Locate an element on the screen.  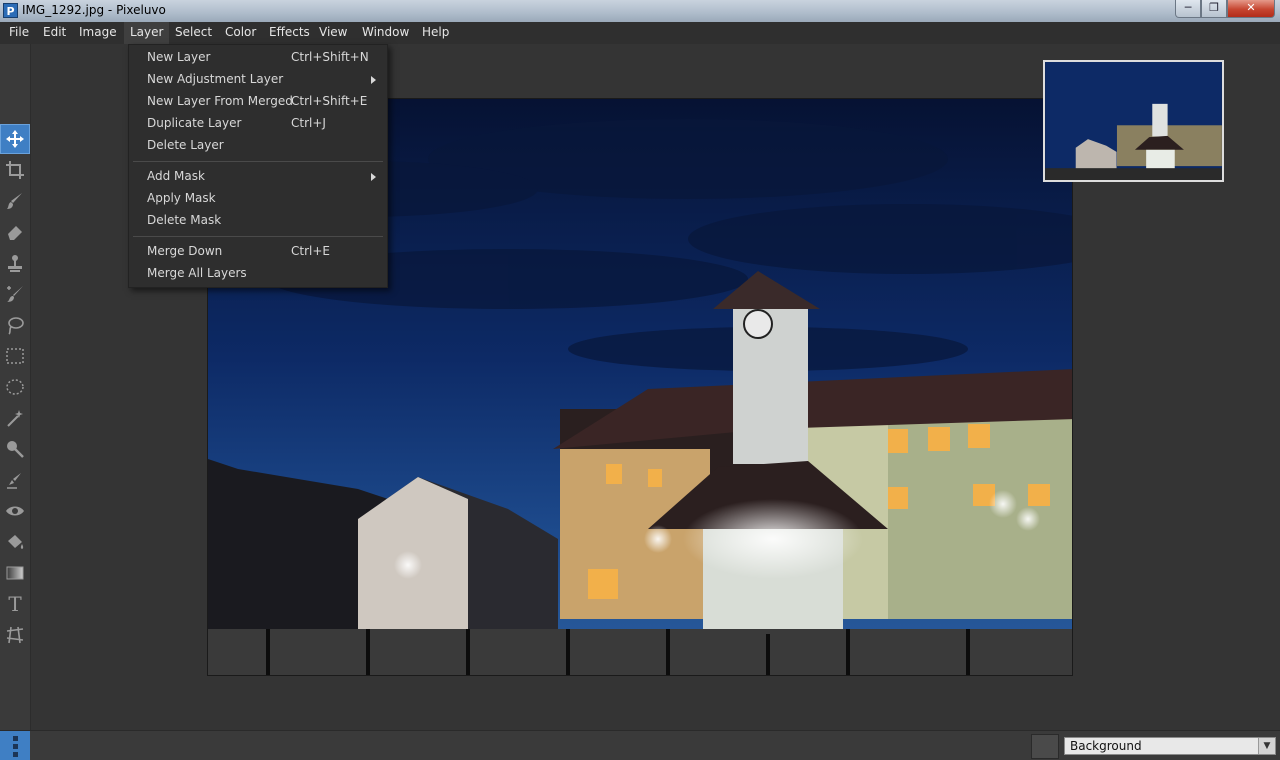
ellipse-select-icon is located at coordinates (15, 387).